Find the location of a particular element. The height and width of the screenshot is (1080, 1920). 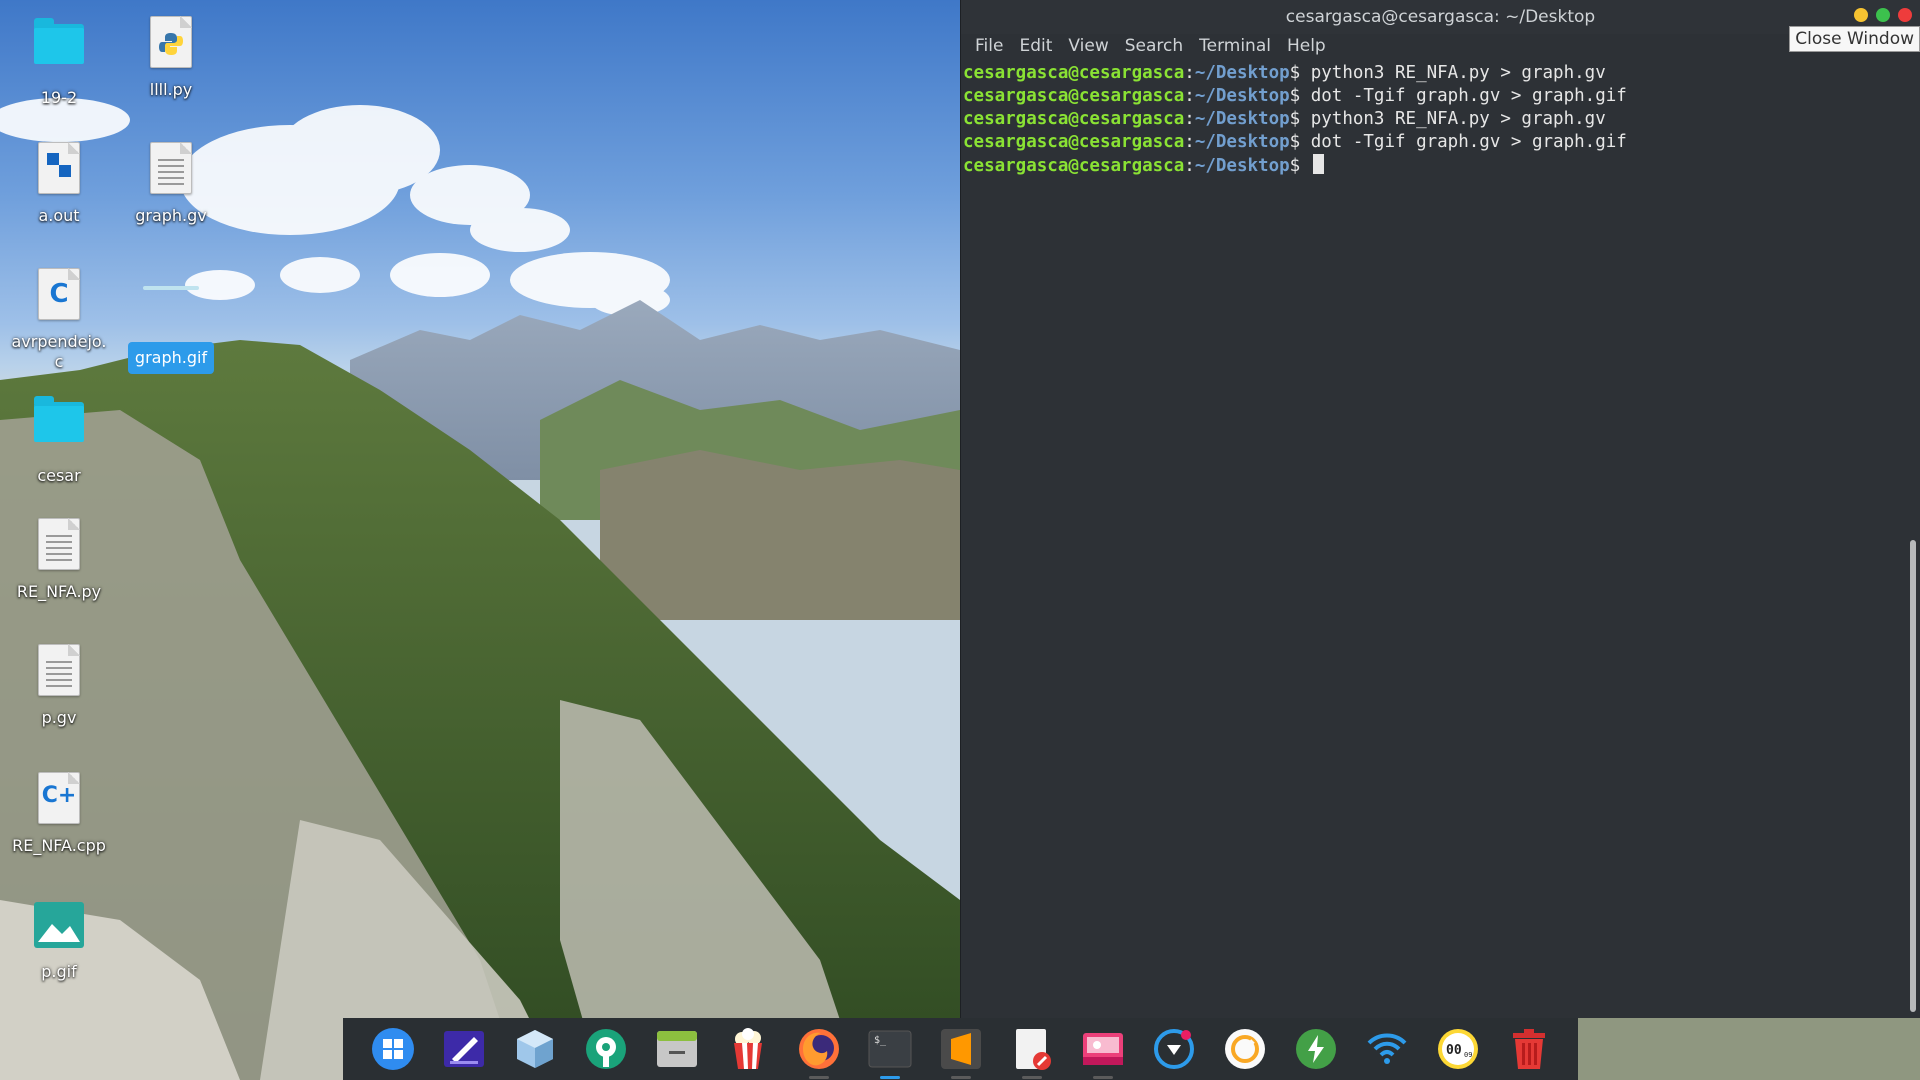

terminal-scrollbar is located at coordinates (1912, 538).